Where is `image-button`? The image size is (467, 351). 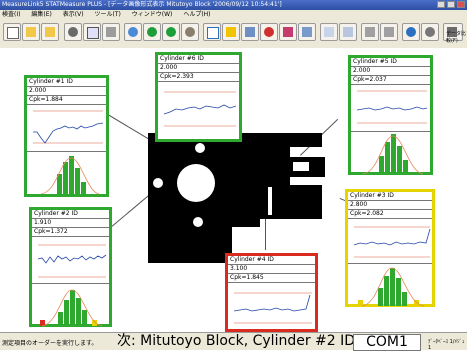 image-button is located at coordinates (329, 32).